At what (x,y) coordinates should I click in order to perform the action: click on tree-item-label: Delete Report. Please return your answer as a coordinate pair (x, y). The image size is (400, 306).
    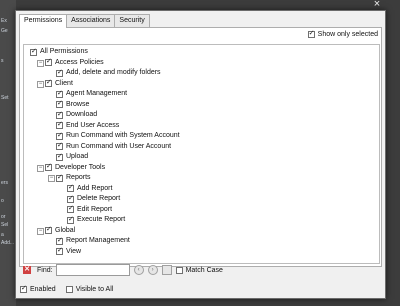
    Looking at the image, I should click on (99, 198).